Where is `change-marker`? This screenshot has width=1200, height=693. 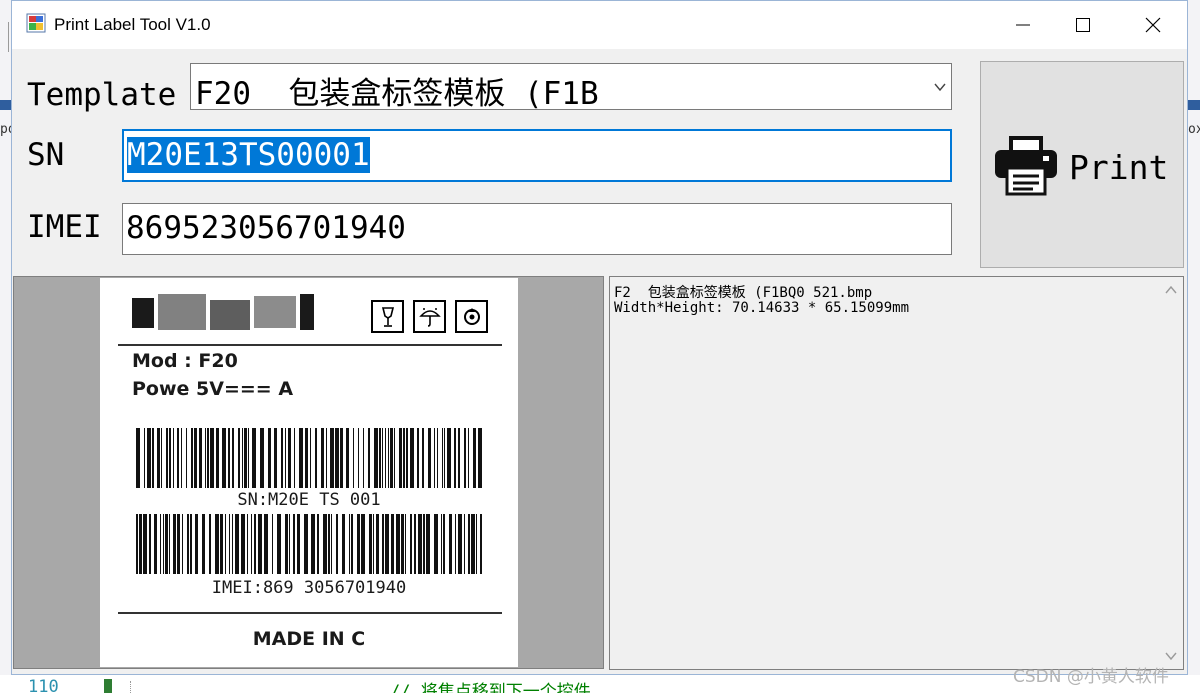
change-marker is located at coordinates (108, 686).